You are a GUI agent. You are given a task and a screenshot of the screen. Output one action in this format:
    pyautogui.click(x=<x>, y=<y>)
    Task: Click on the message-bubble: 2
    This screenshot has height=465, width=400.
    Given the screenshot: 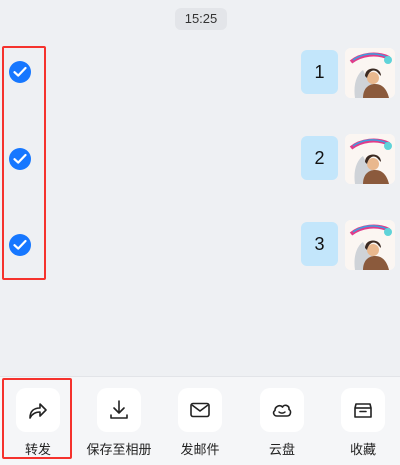 What is the action you would take?
    pyautogui.click(x=319, y=158)
    